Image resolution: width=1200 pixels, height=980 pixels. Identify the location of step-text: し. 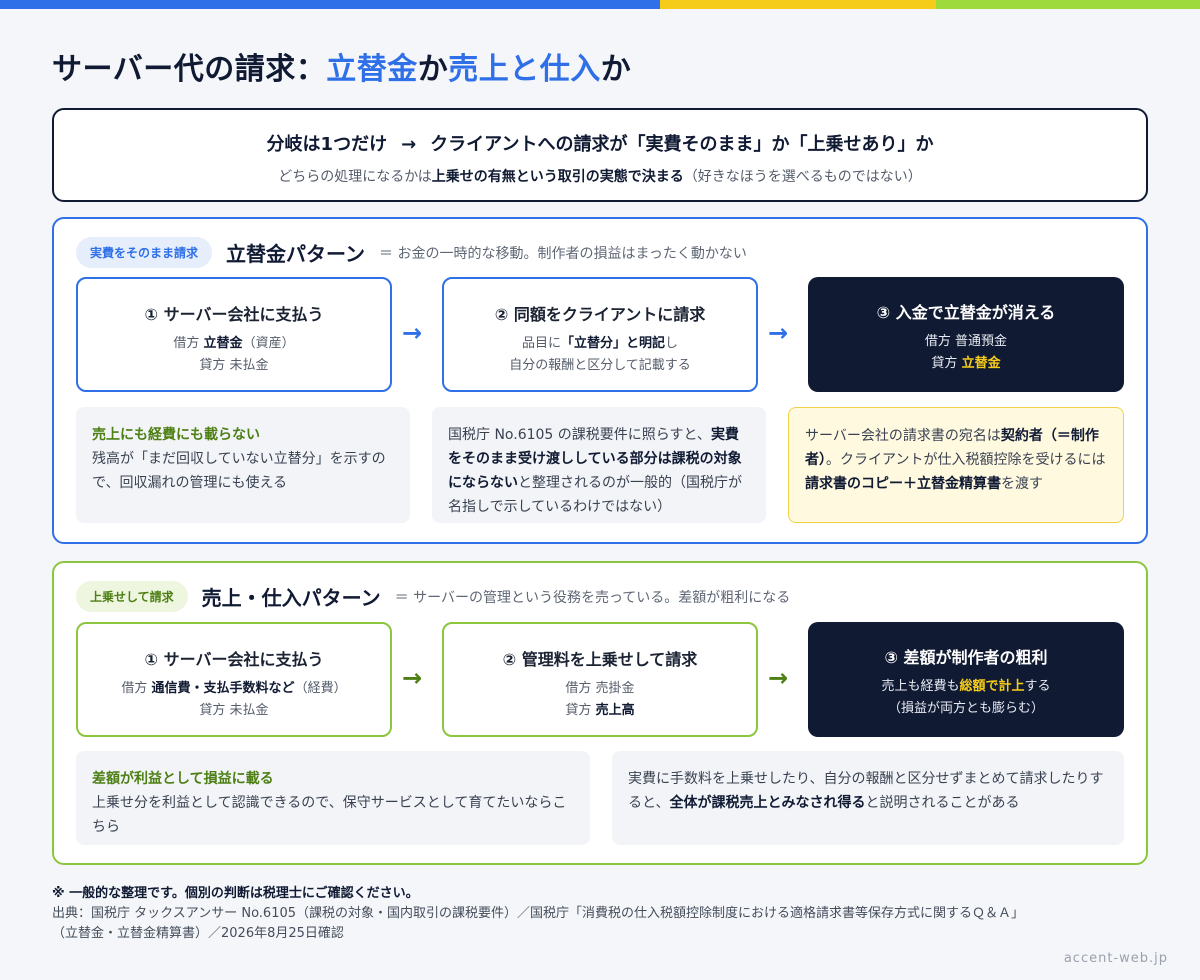
(672, 343).